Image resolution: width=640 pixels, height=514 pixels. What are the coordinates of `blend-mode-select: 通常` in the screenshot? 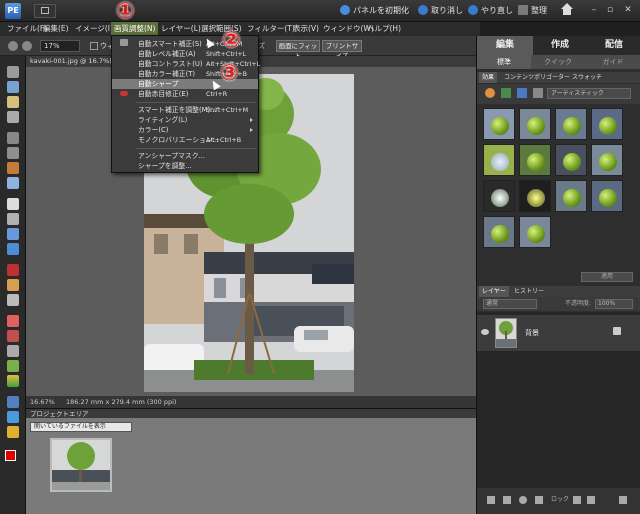 It's located at (510, 304).